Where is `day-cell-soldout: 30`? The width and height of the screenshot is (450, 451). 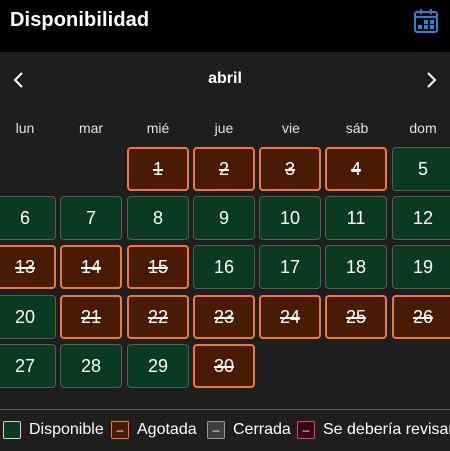 day-cell-soldout: 30 is located at coordinates (224, 366).